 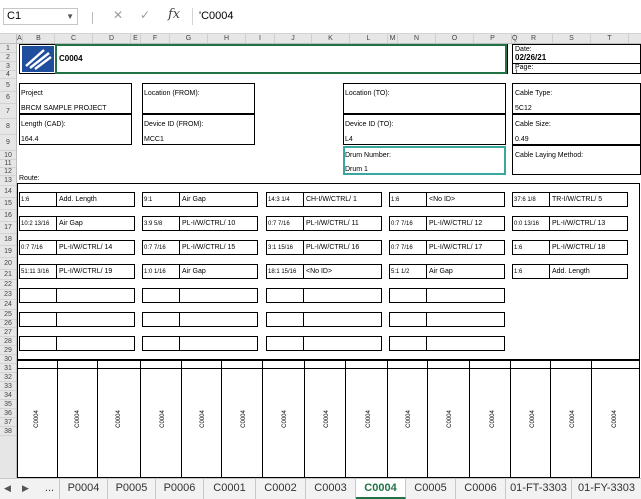 I want to click on row-header: 5, so click(x=8, y=85).